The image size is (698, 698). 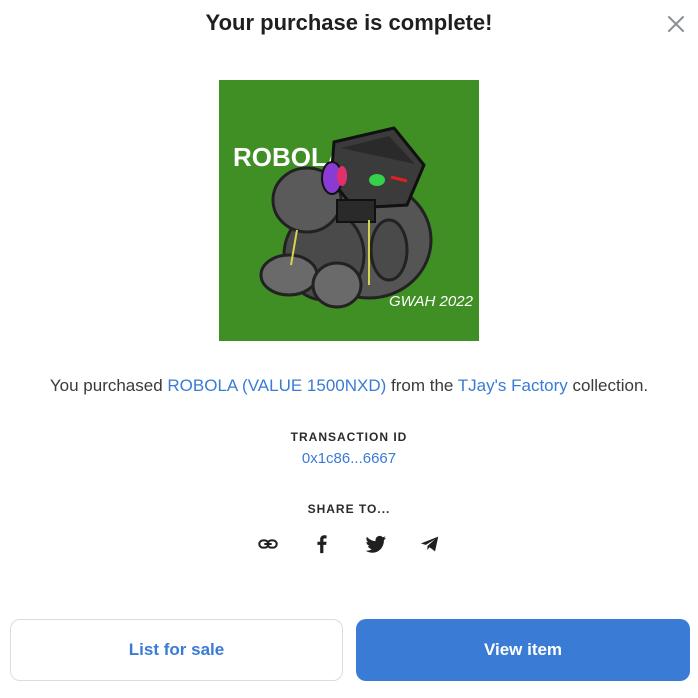 What do you see at coordinates (322, 544) in the screenshot?
I see `facebook-icon` at bounding box center [322, 544].